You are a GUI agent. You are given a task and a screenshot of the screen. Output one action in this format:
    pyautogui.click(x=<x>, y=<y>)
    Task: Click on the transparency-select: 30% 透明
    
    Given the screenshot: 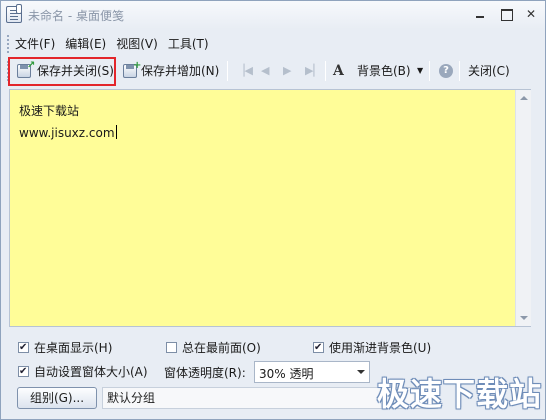 What is the action you would take?
    pyautogui.click(x=312, y=372)
    